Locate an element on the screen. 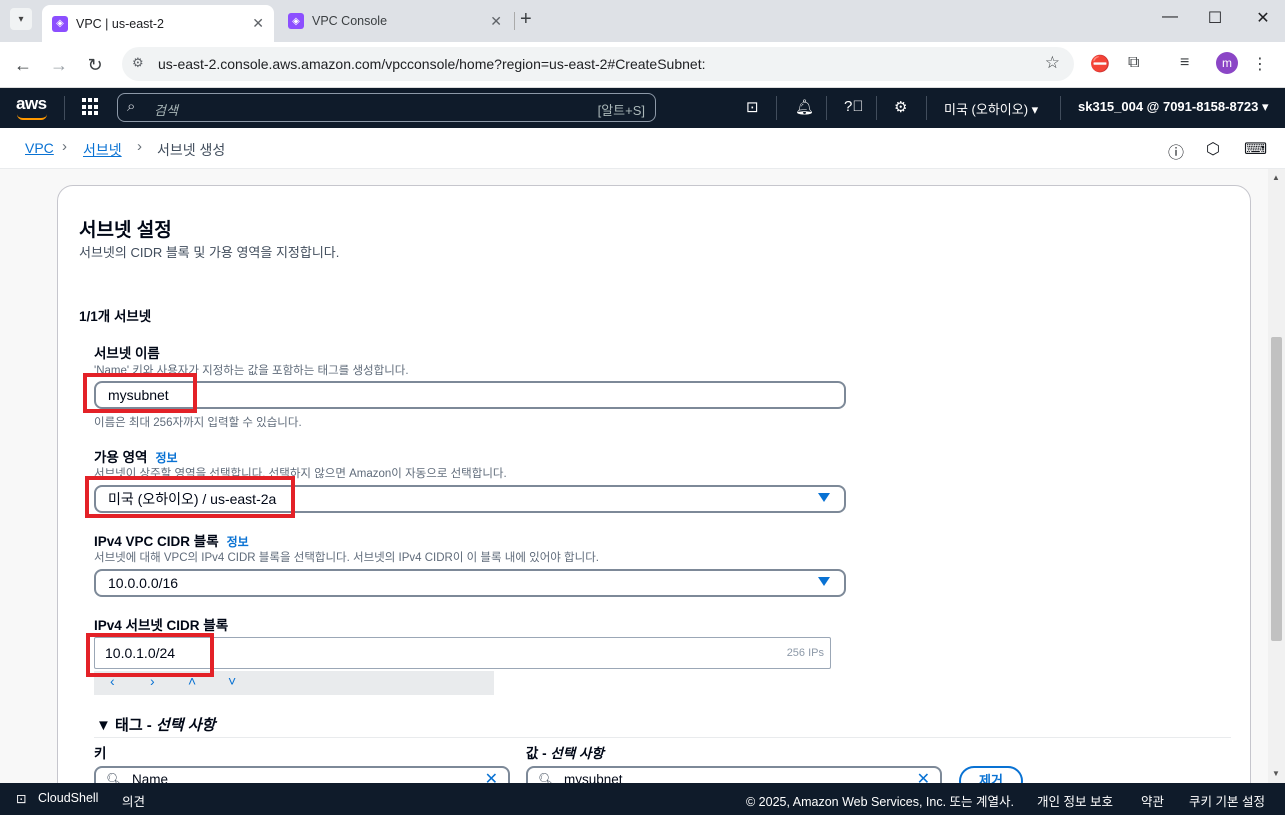 The width and height of the screenshot is (1285, 815). reload-icon: ↻ is located at coordinates (95, 65).